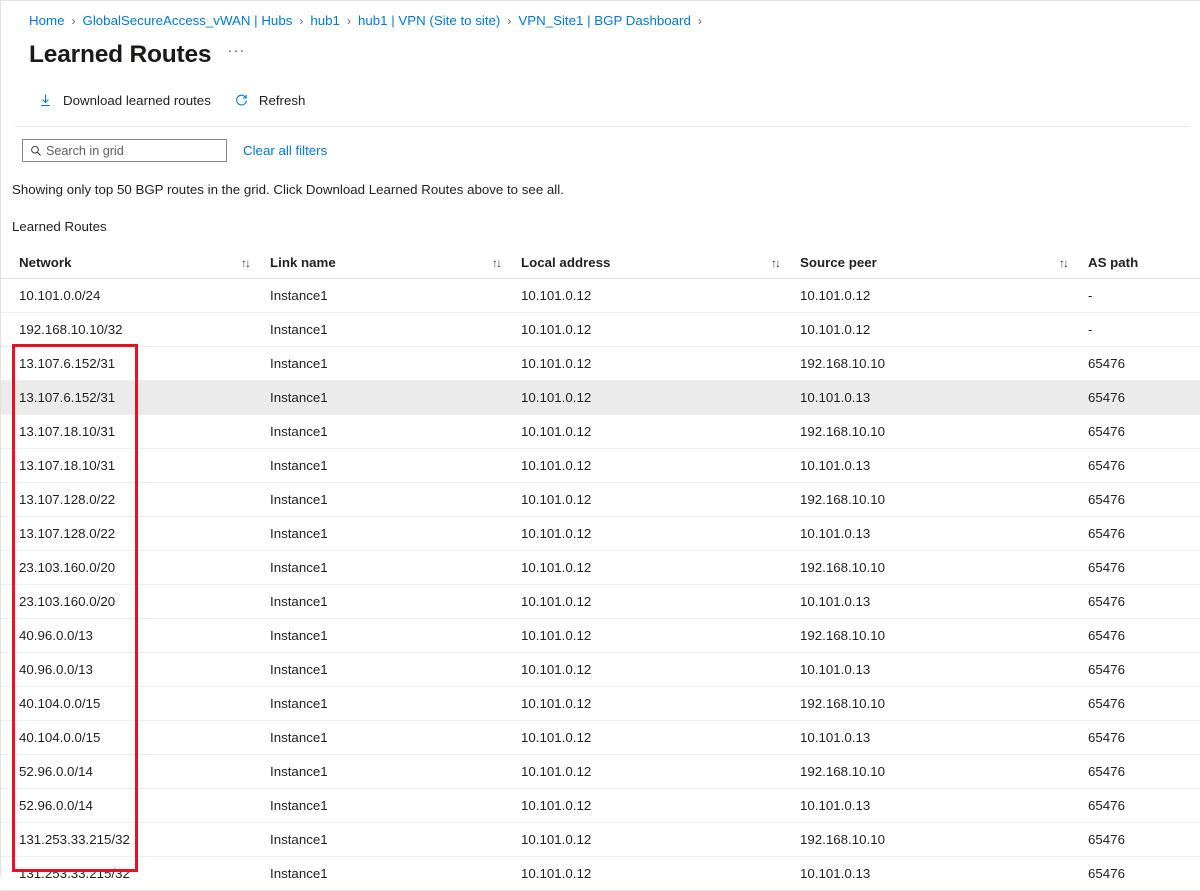 This screenshot has width=1200, height=891. Describe the element at coordinates (236, 54) in the screenshot. I see `more-options-button: ···` at that location.